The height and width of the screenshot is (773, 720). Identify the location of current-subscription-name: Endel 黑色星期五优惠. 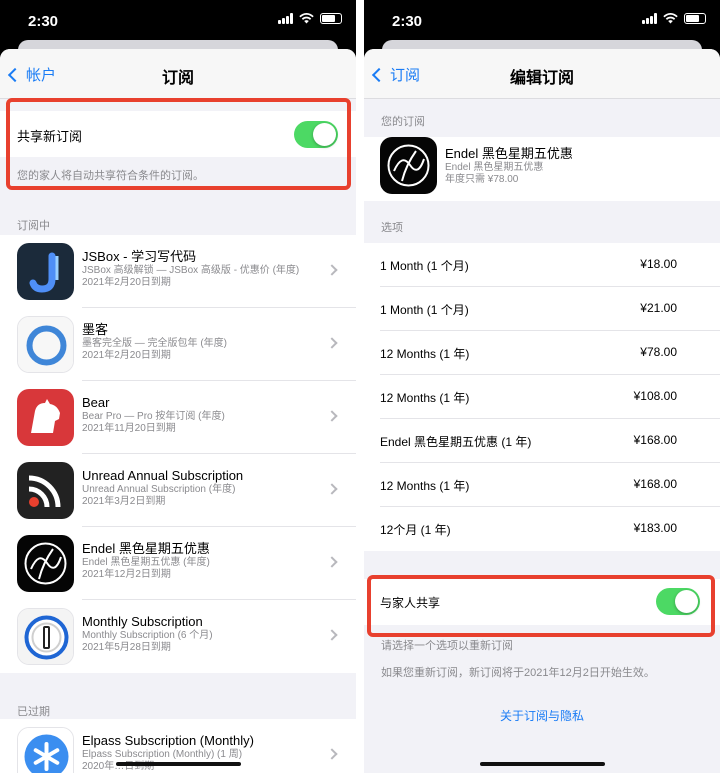
(509, 153).